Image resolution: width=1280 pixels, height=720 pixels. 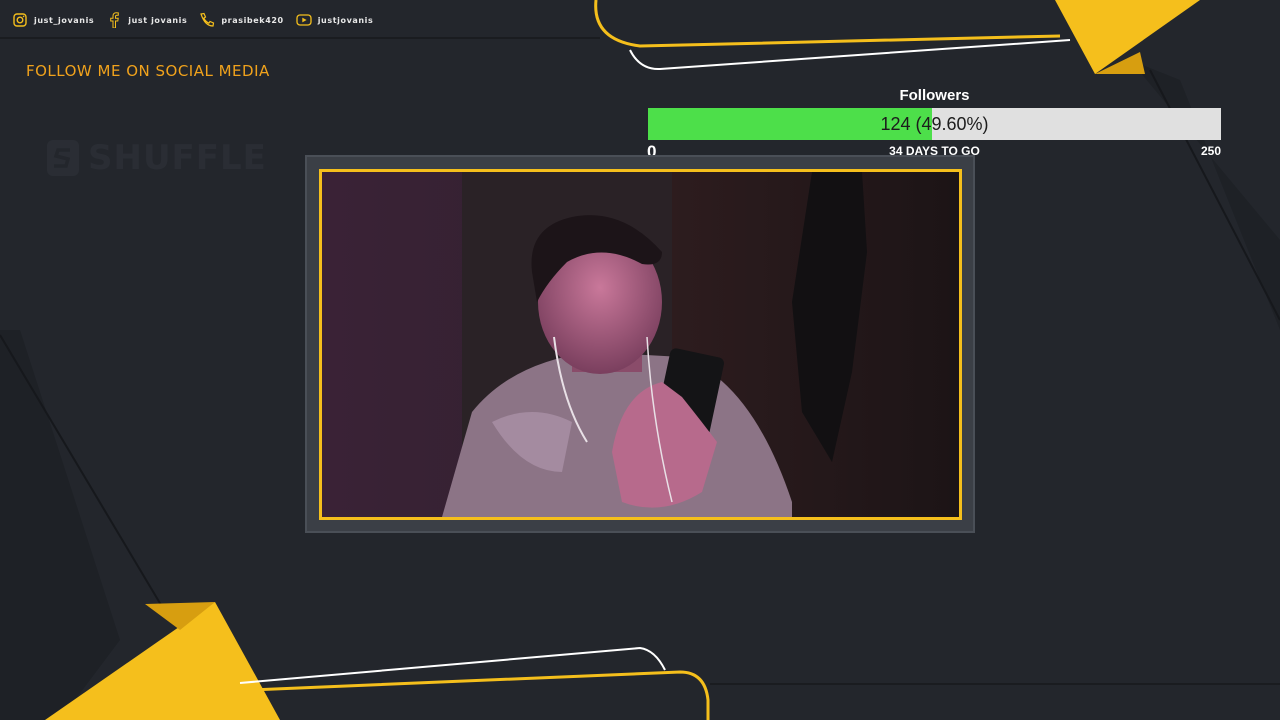 I want to click on facebook-icon, so click(x=114, y=20).